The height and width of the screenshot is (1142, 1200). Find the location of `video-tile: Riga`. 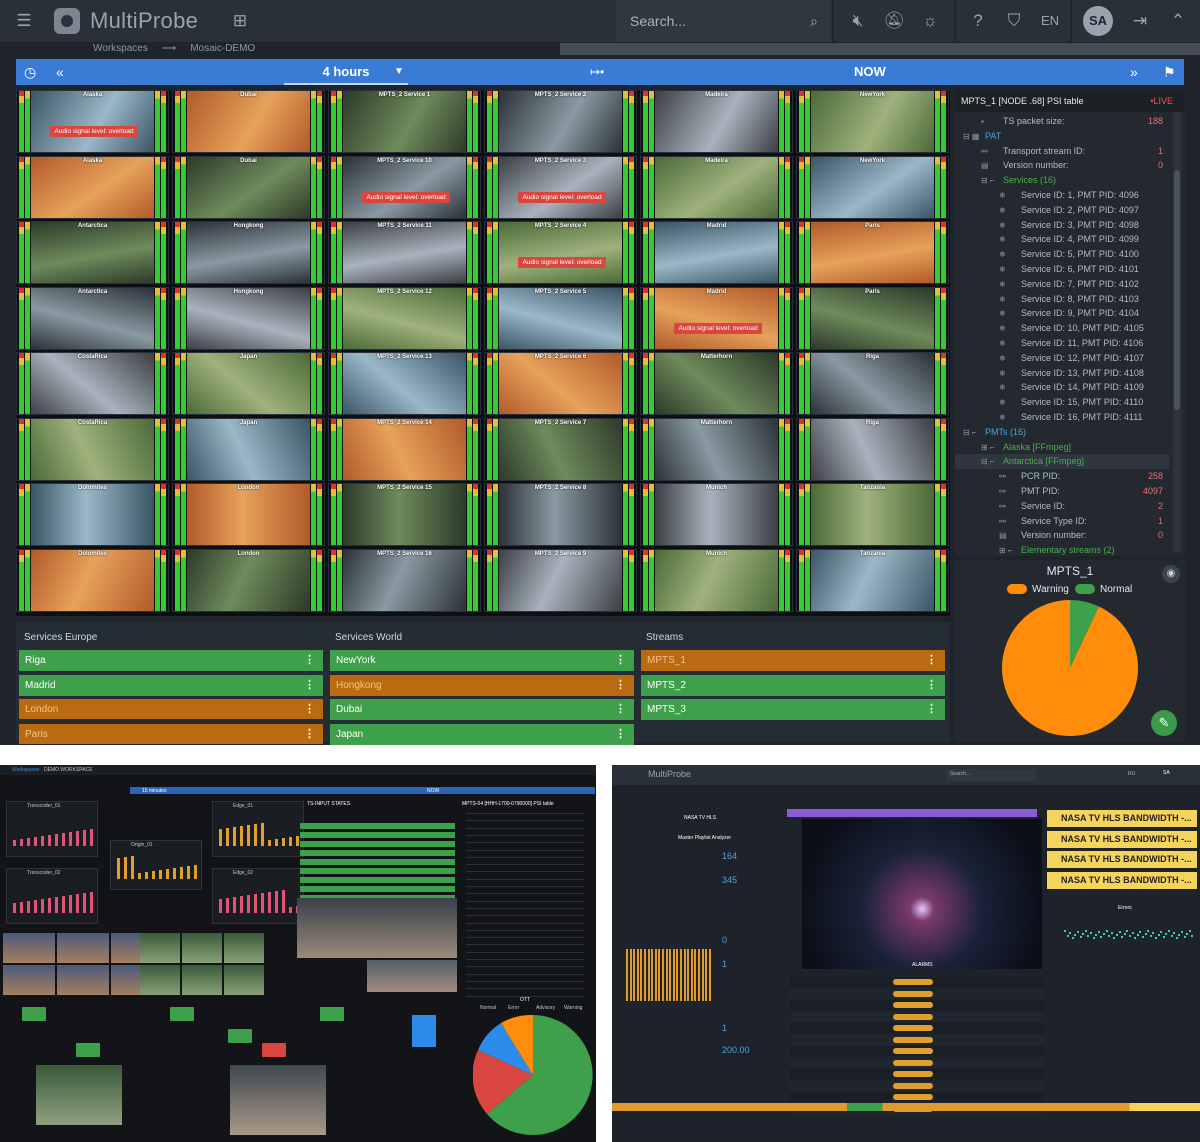

video-tile: Riga is located at coordinates (872, 449).